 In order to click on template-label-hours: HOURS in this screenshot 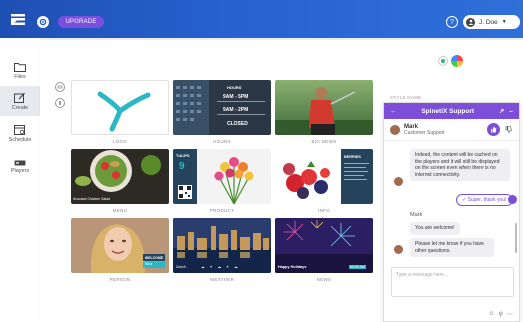, I will do `click(222, 141)`.